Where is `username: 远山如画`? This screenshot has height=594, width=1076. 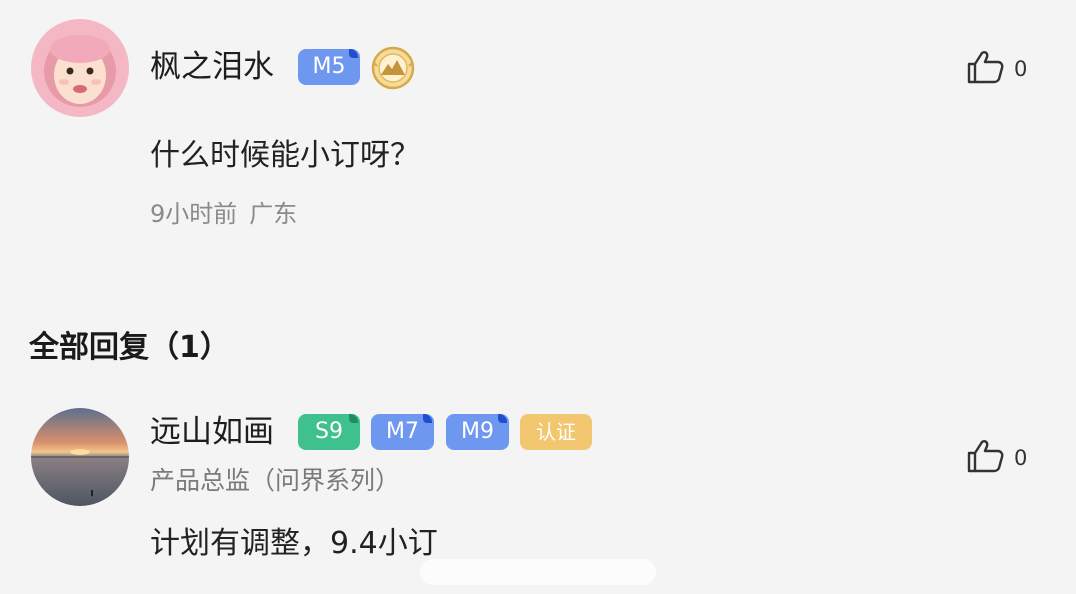
username: 远山如画 is located at coordinates (212, 432).